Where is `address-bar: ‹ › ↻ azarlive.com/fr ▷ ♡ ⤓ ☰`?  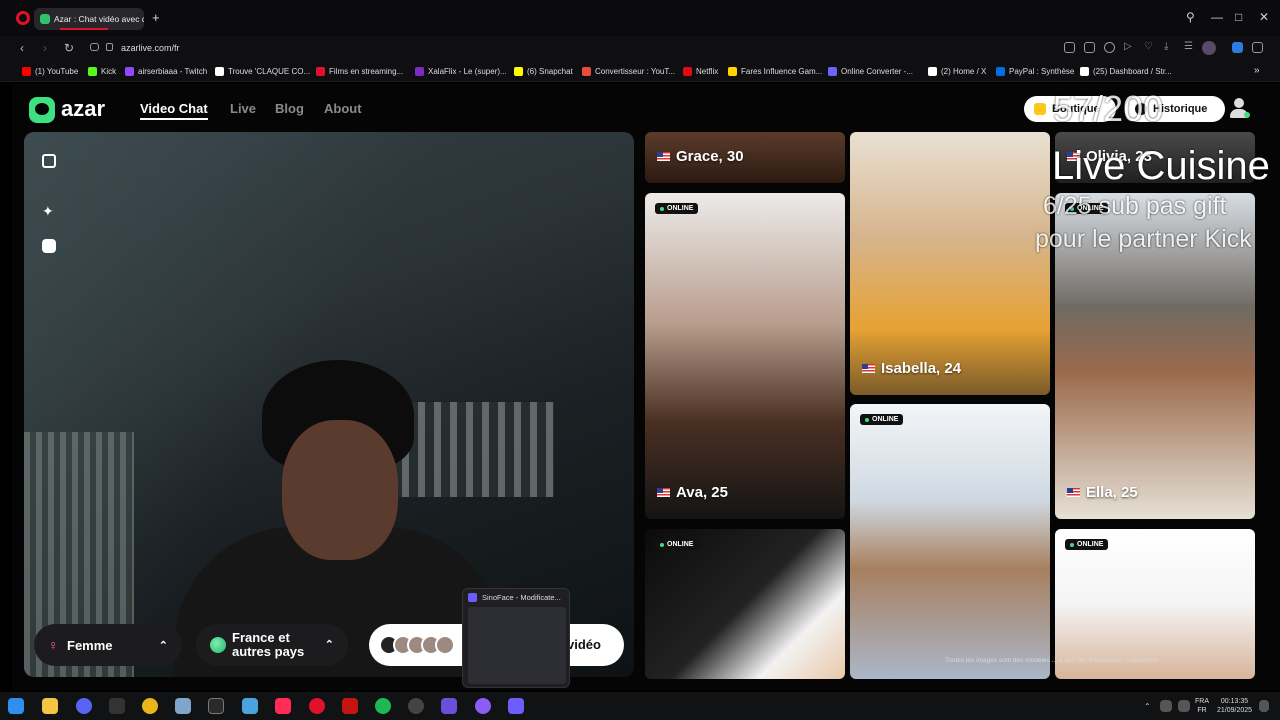 address-bar: ‹ › ↻ azarlive.com/fr ▷ ♡ ⤓ ☰ is located at coordinates (640, 49).